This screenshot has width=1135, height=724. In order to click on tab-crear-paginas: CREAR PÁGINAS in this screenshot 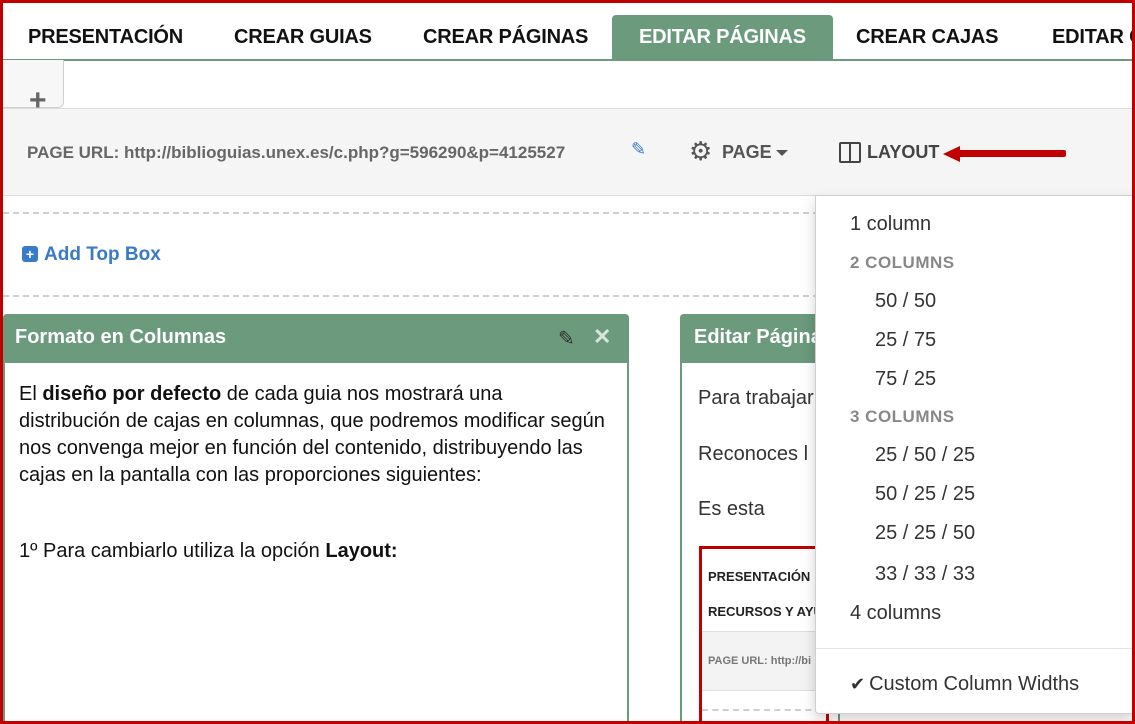, I will do `click(505, 37)`.